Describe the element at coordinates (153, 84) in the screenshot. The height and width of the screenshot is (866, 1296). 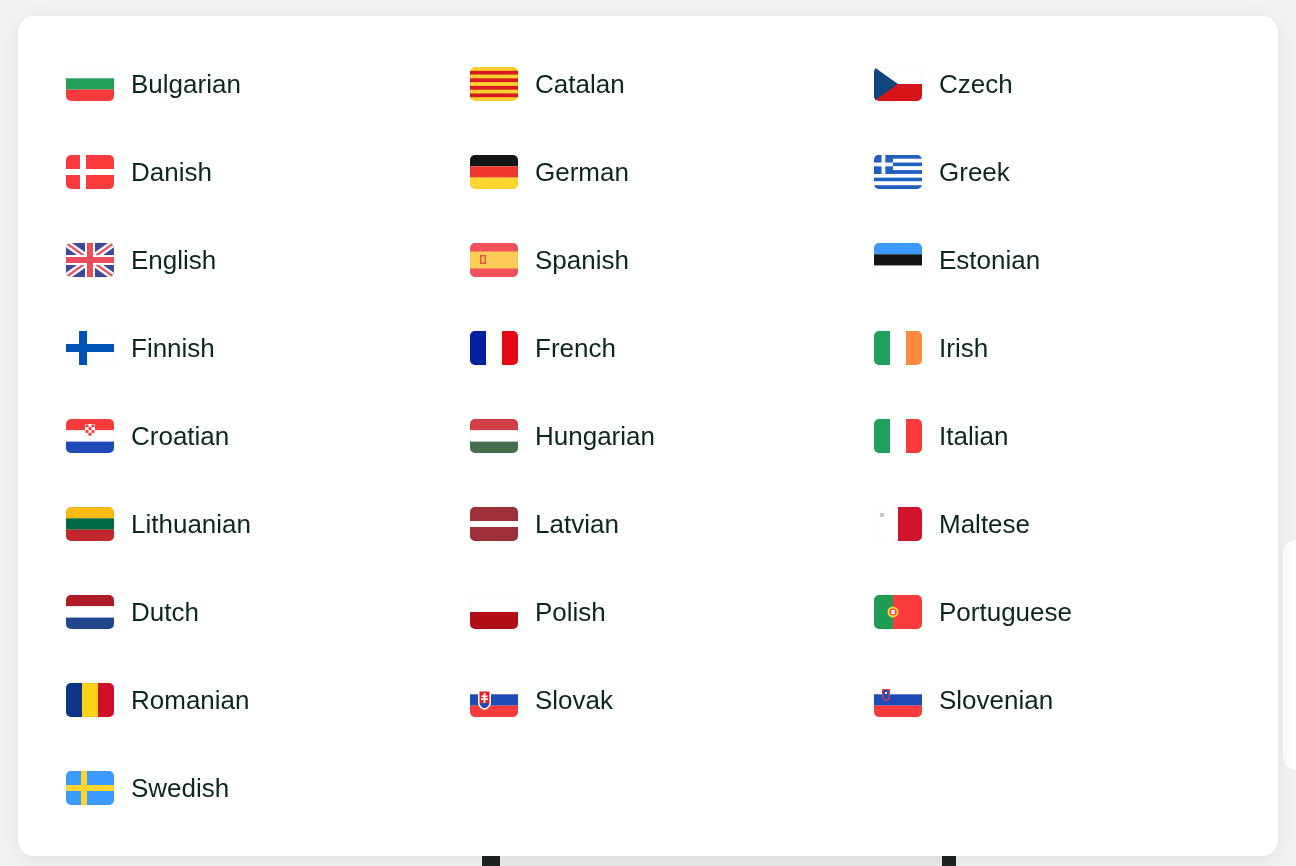
I see `language-option: Bulgarian` at that location.